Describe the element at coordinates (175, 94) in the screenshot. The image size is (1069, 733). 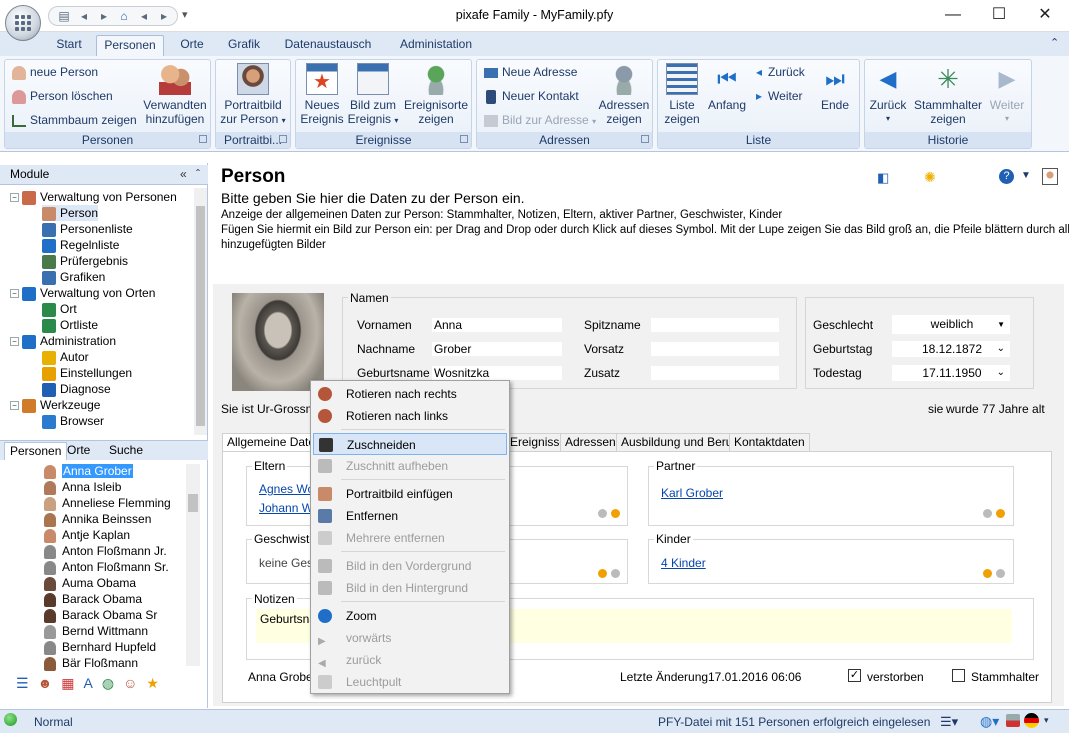
I see `verwandten-hinzufuegen-button: Verwandten hinzufügen` at that location.